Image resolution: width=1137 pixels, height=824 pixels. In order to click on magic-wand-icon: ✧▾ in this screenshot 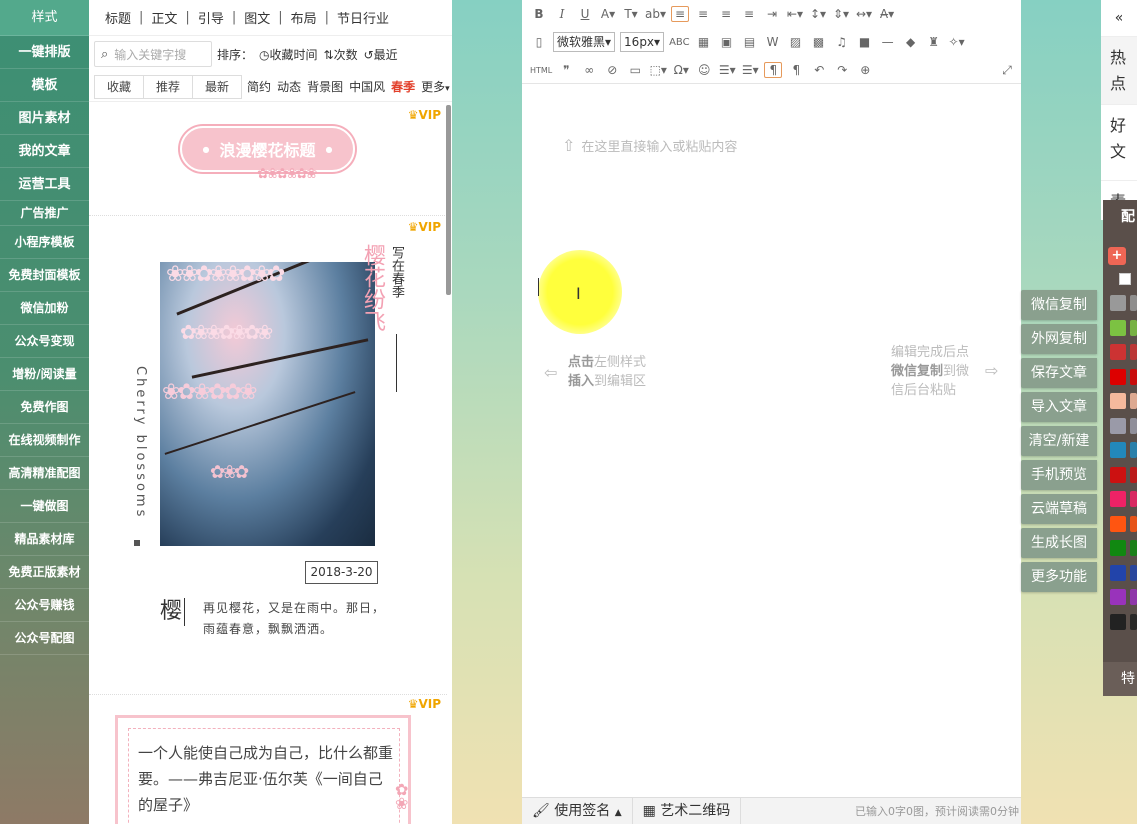, I will do `click(957, 42)`.